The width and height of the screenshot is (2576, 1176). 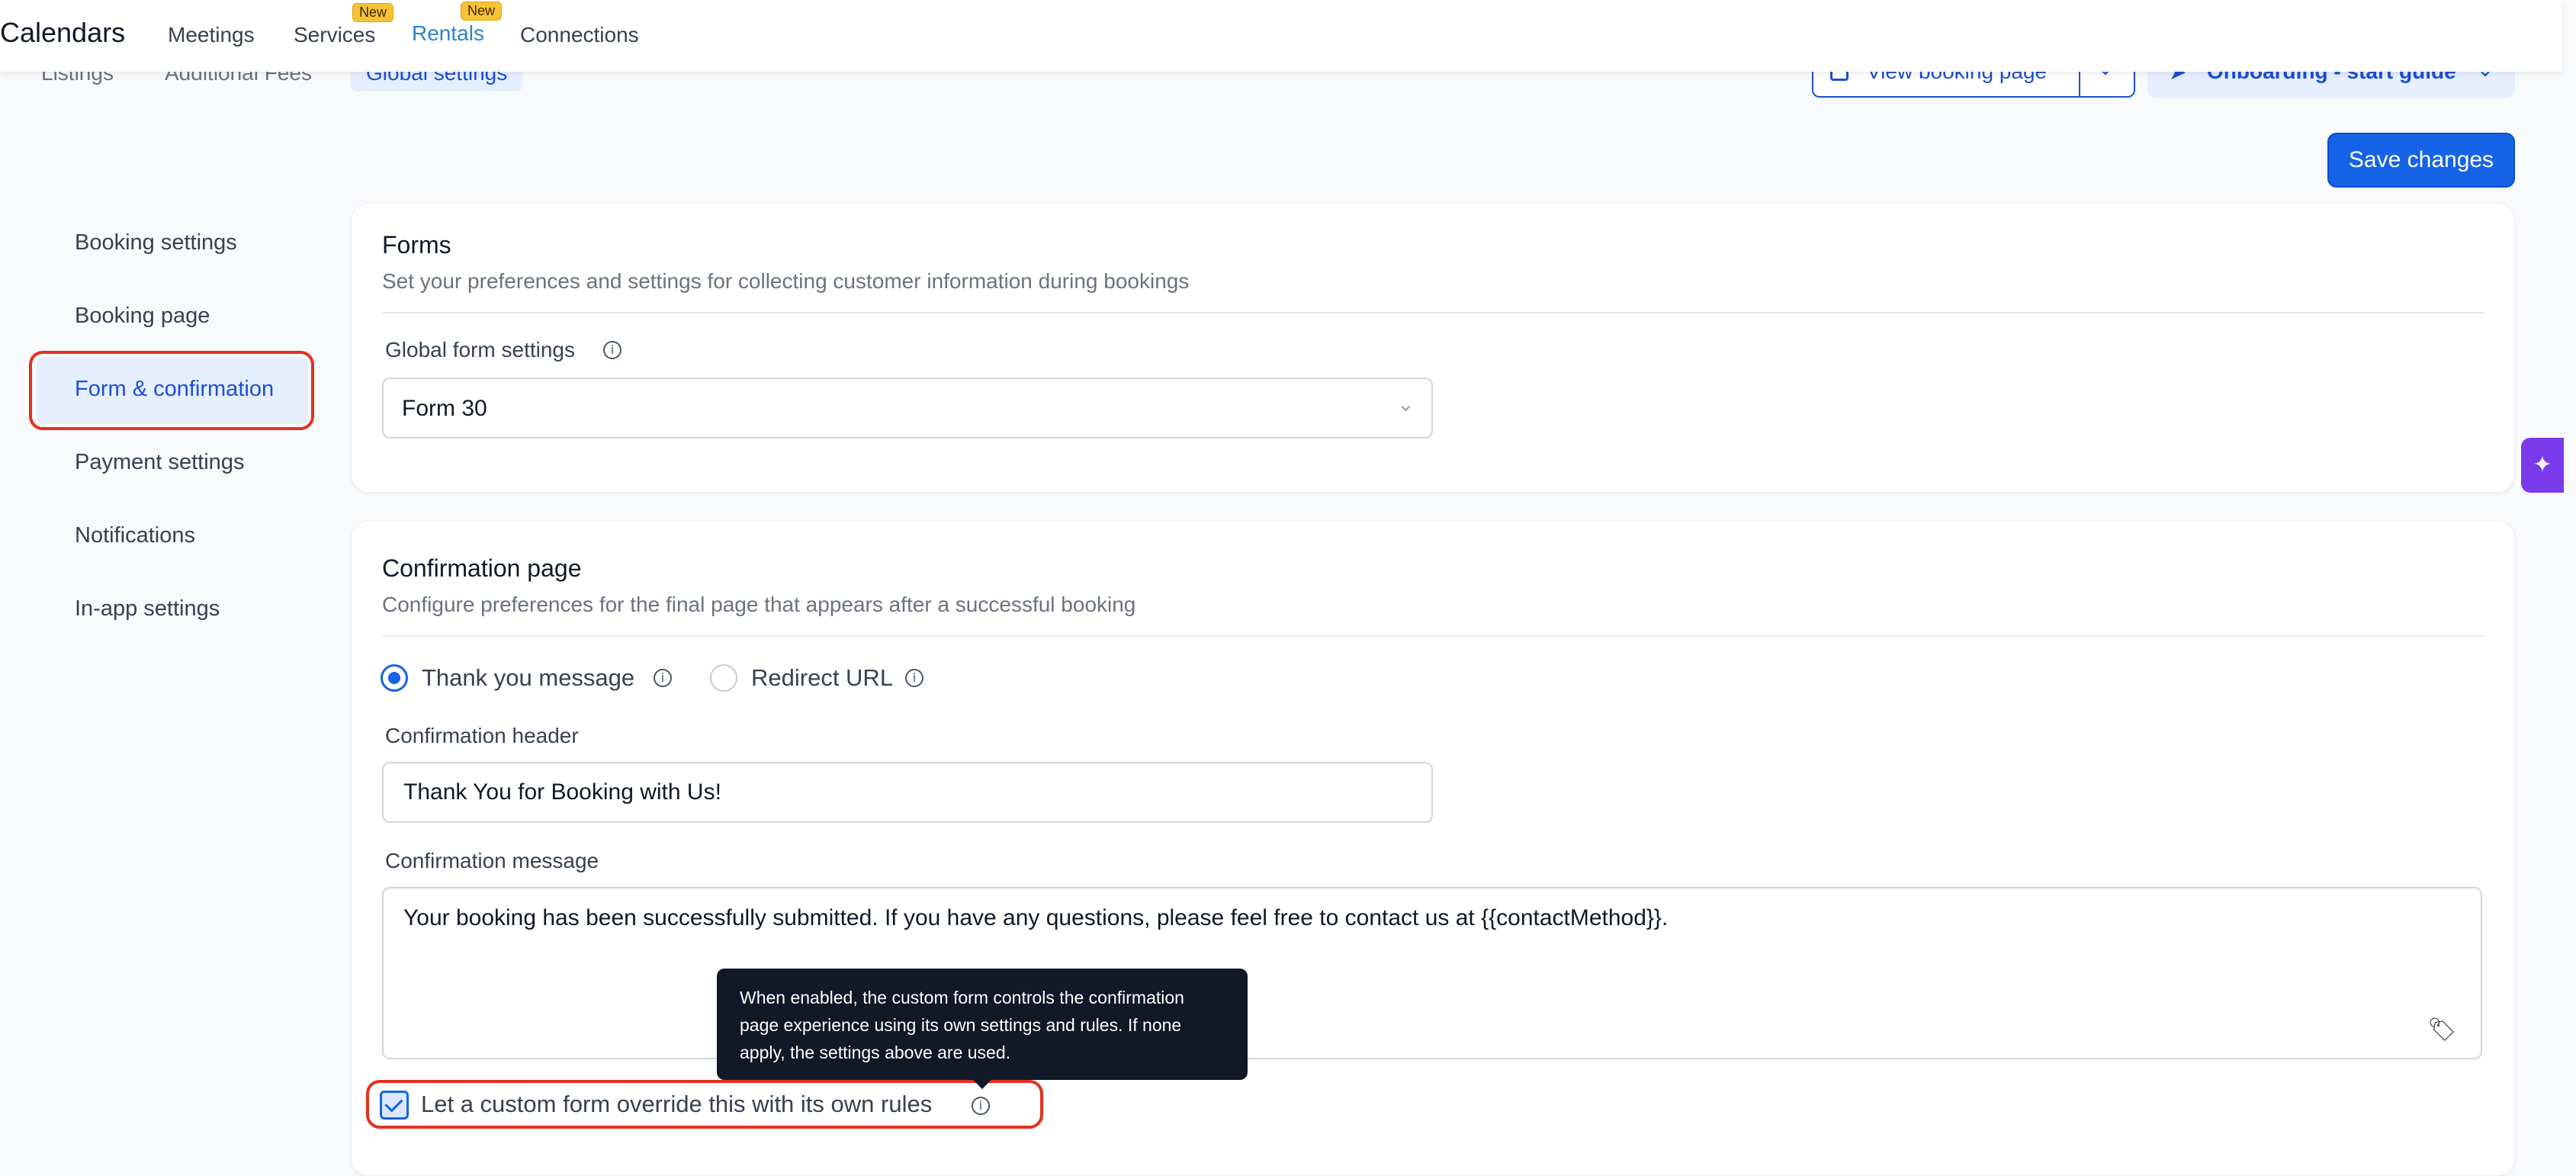 What do you see at coordinates (908, 792) in the screenshot?
I see `confirmation-header-input` at bounding box center [908, 792].